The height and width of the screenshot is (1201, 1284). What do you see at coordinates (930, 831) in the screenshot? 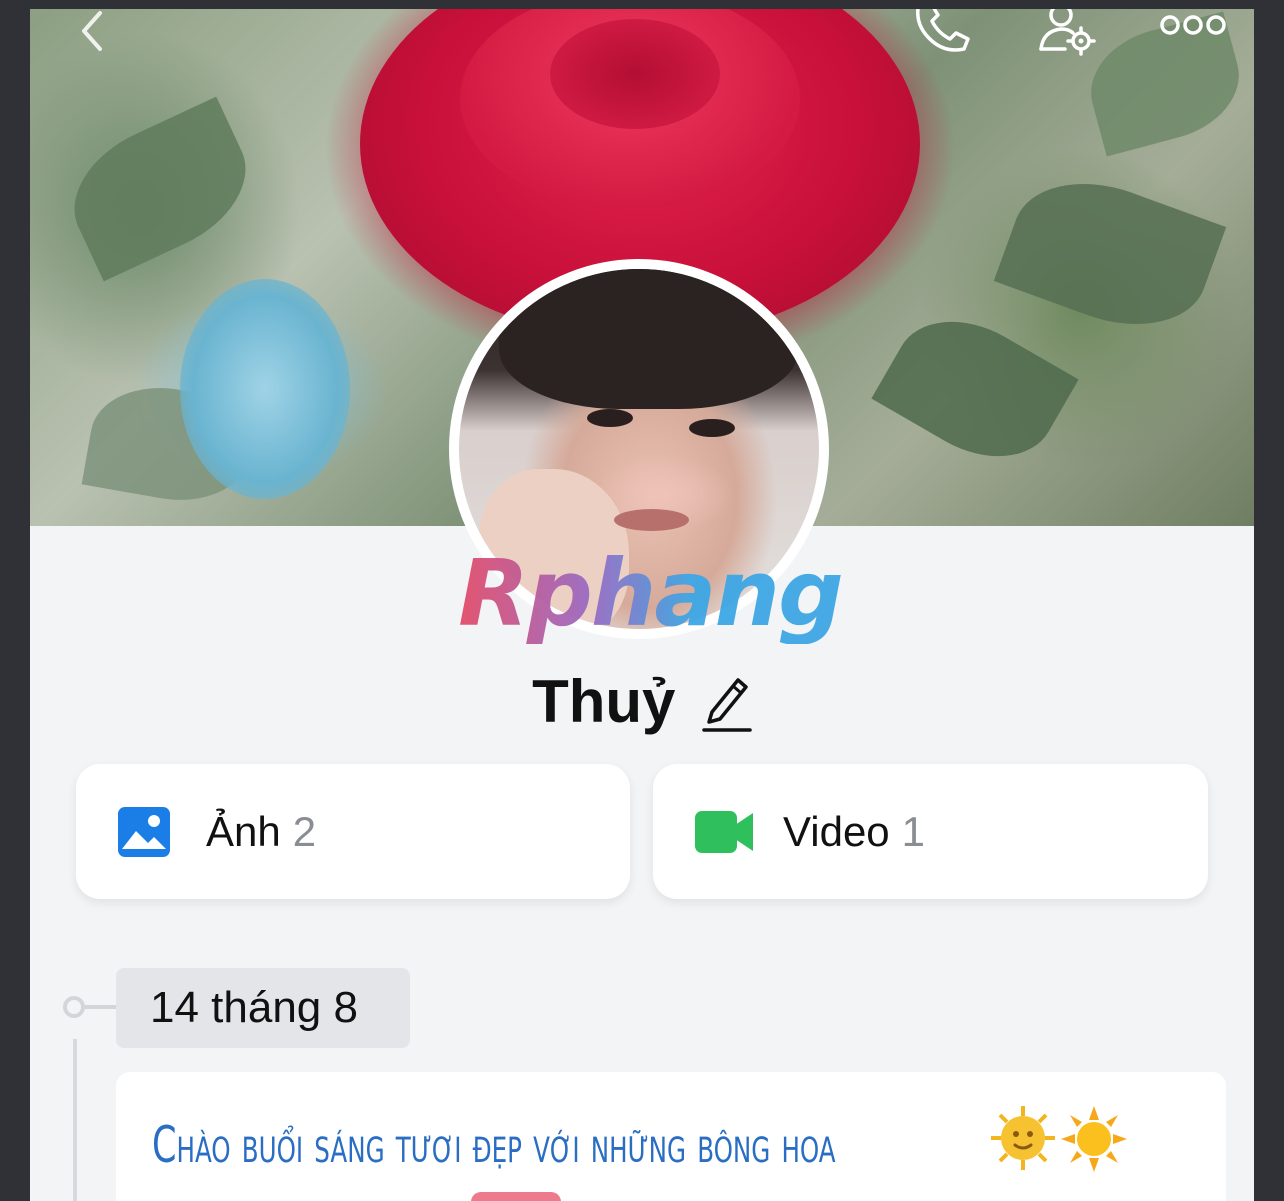
I see `videos-button: Video 1` at bounding box center [930, 831].